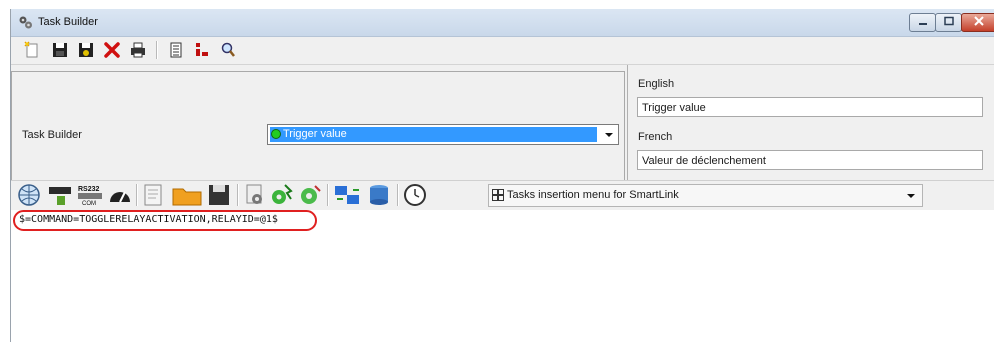 The height and width of the screenshot is (342, 994). What do you see at coordinates (32, 50) in the screenshot?
I see `new-icon` at bounding box center [32, 50].